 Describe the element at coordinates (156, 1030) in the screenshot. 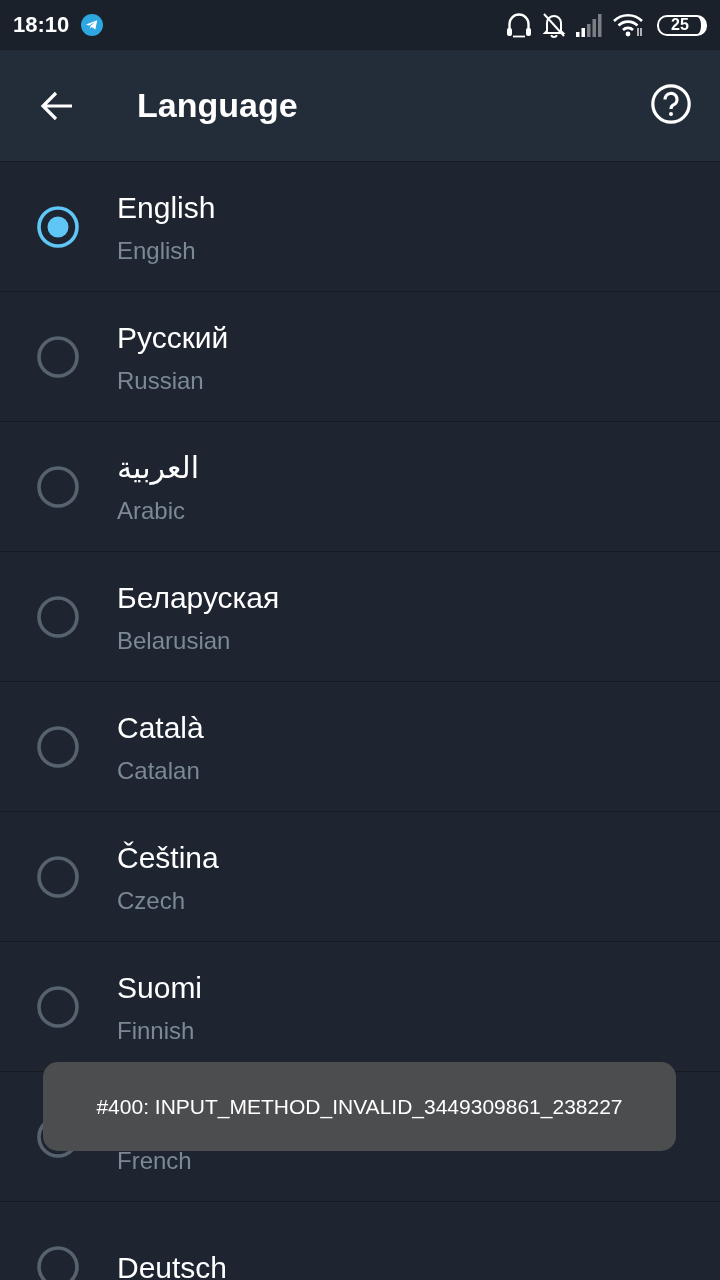

I see `language-english-name: Finnish` at that location.